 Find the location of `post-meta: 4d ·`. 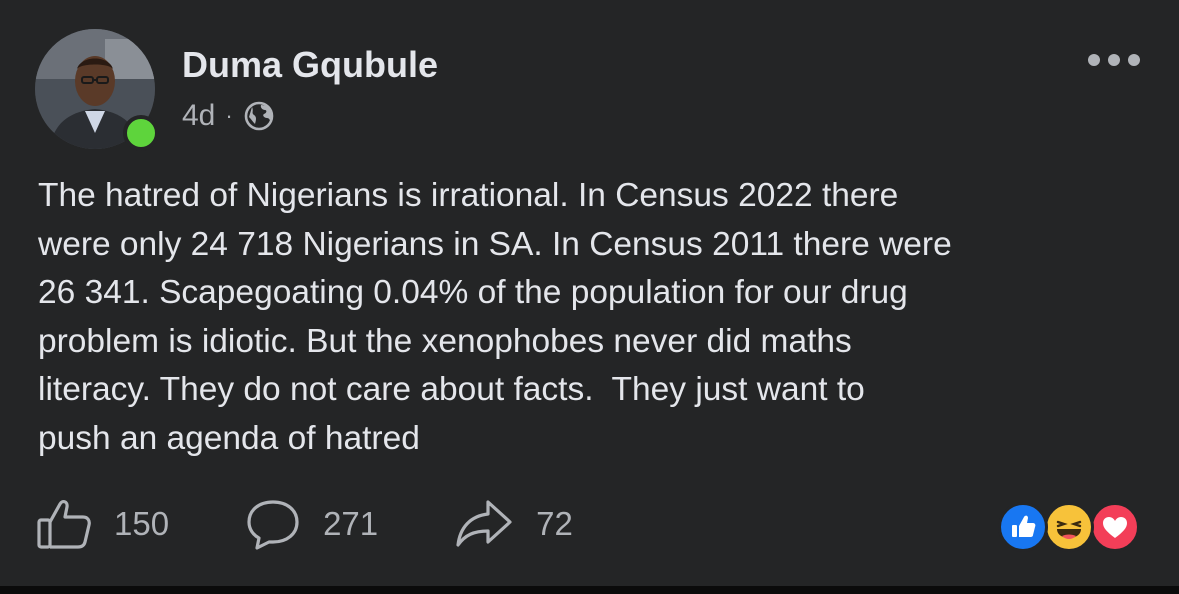

post-meta: 4d · is located at coordinates (228, 116).